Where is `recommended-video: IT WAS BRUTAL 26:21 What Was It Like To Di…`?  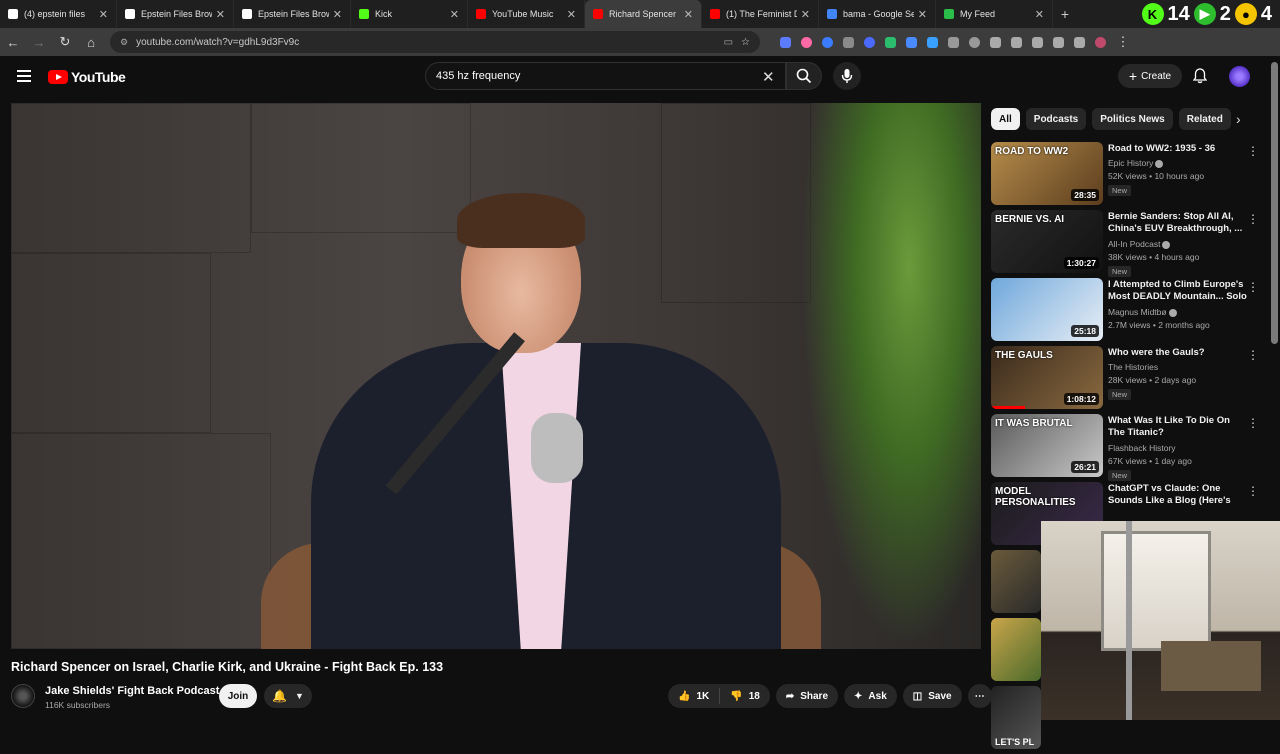
recommended-video: IT WAS BRUTAL 26:21 What Was It Like To Di… is located at coordinates (1130, 448).